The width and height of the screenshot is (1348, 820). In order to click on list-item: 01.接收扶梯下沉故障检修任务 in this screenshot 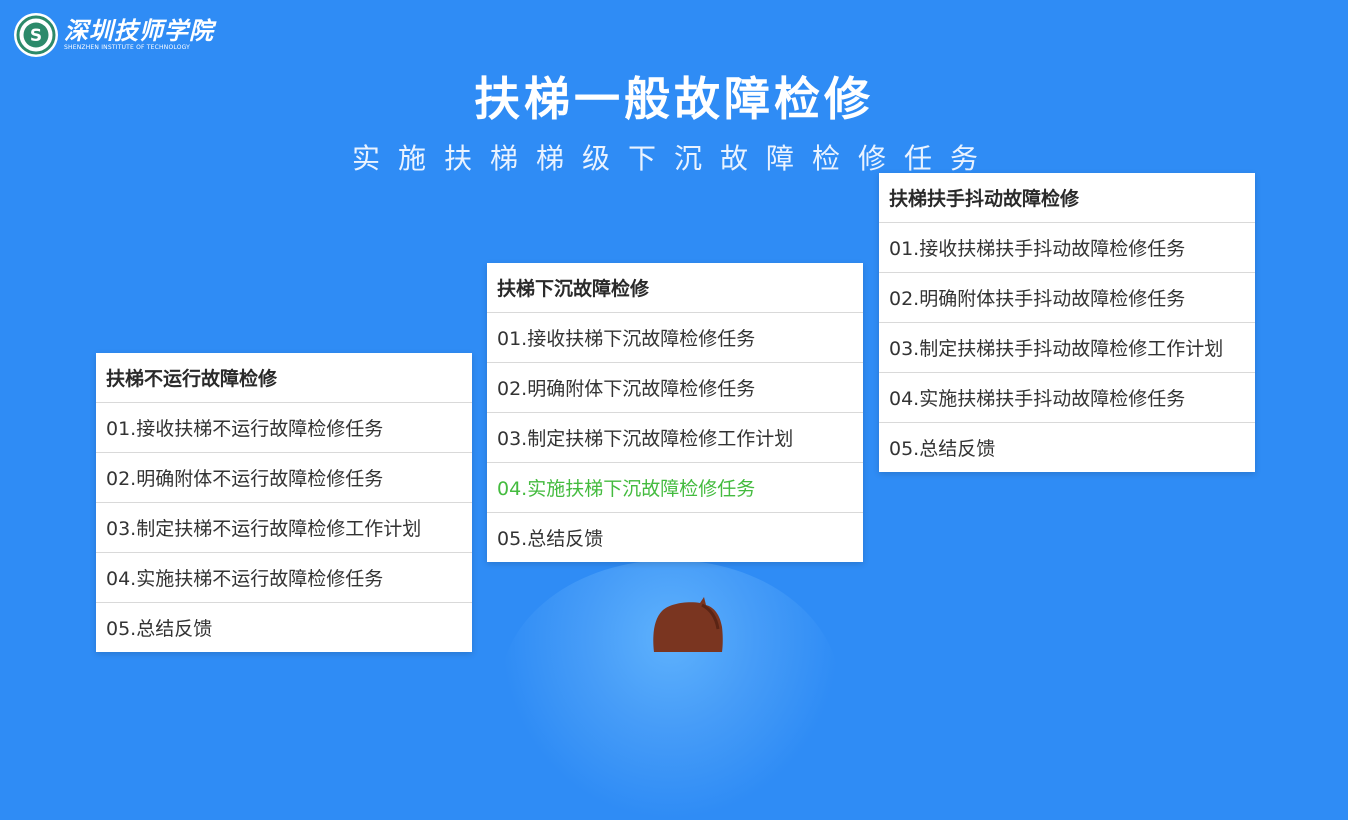, I will do `click(675, 338)`.